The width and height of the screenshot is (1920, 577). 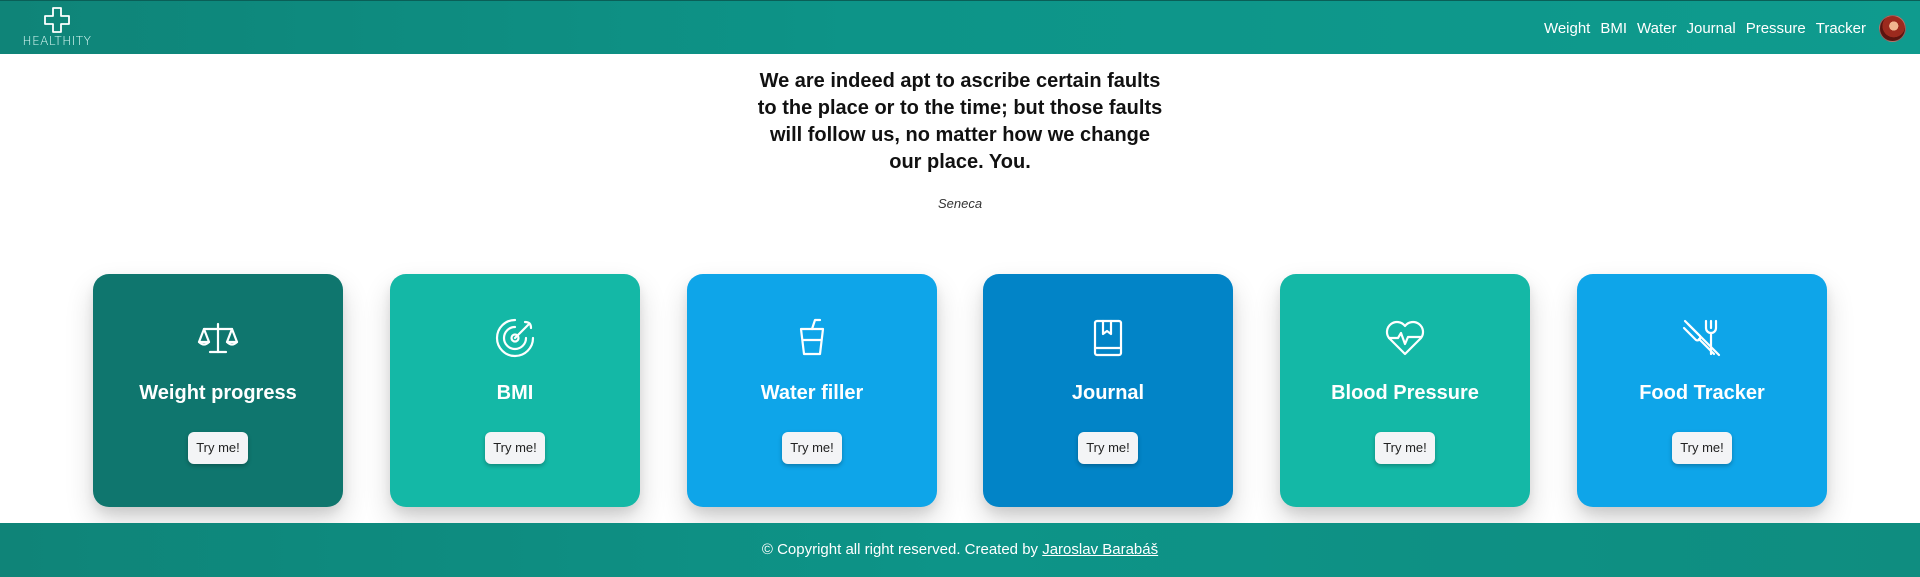 What do you see at coordinates (1702, 393) in the screenshot?
I see `card-title: Food Tracker` at bounding box center [1702, 393].